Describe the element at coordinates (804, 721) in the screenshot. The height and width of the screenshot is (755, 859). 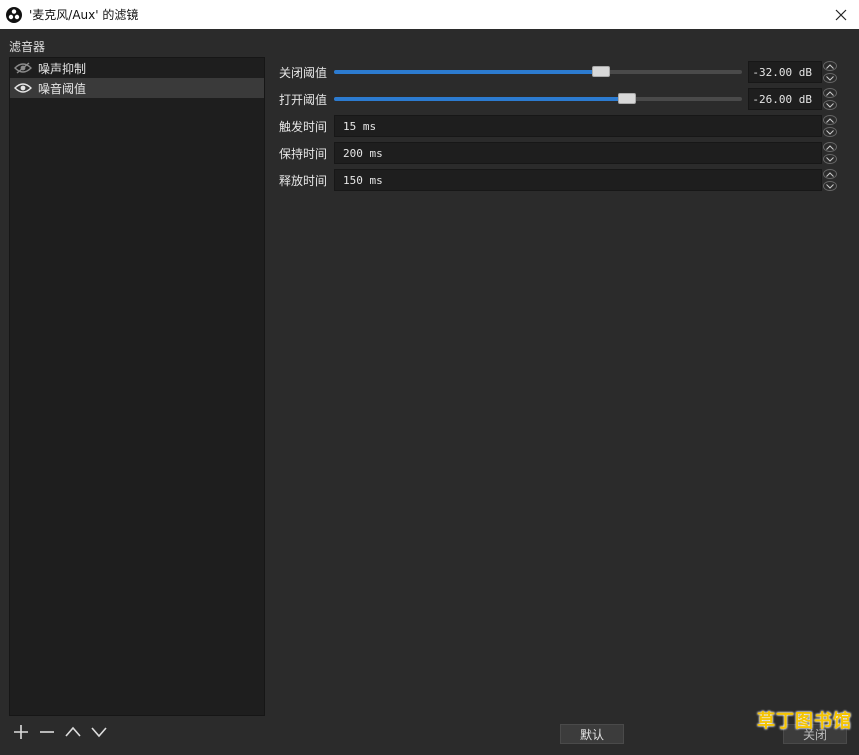
I see `watermark-text: 草丁图书馆` at that location.